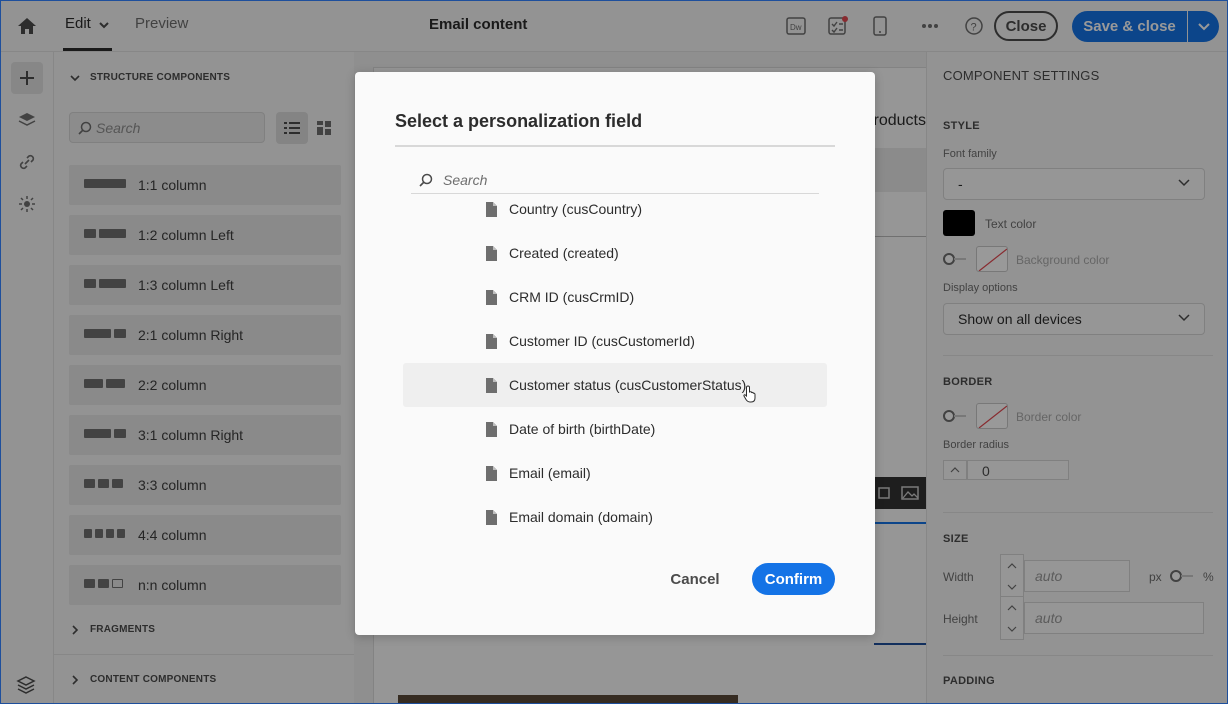 This screenshot has height=704, width=1228. I want to click on search-icon, so click(426, 180).